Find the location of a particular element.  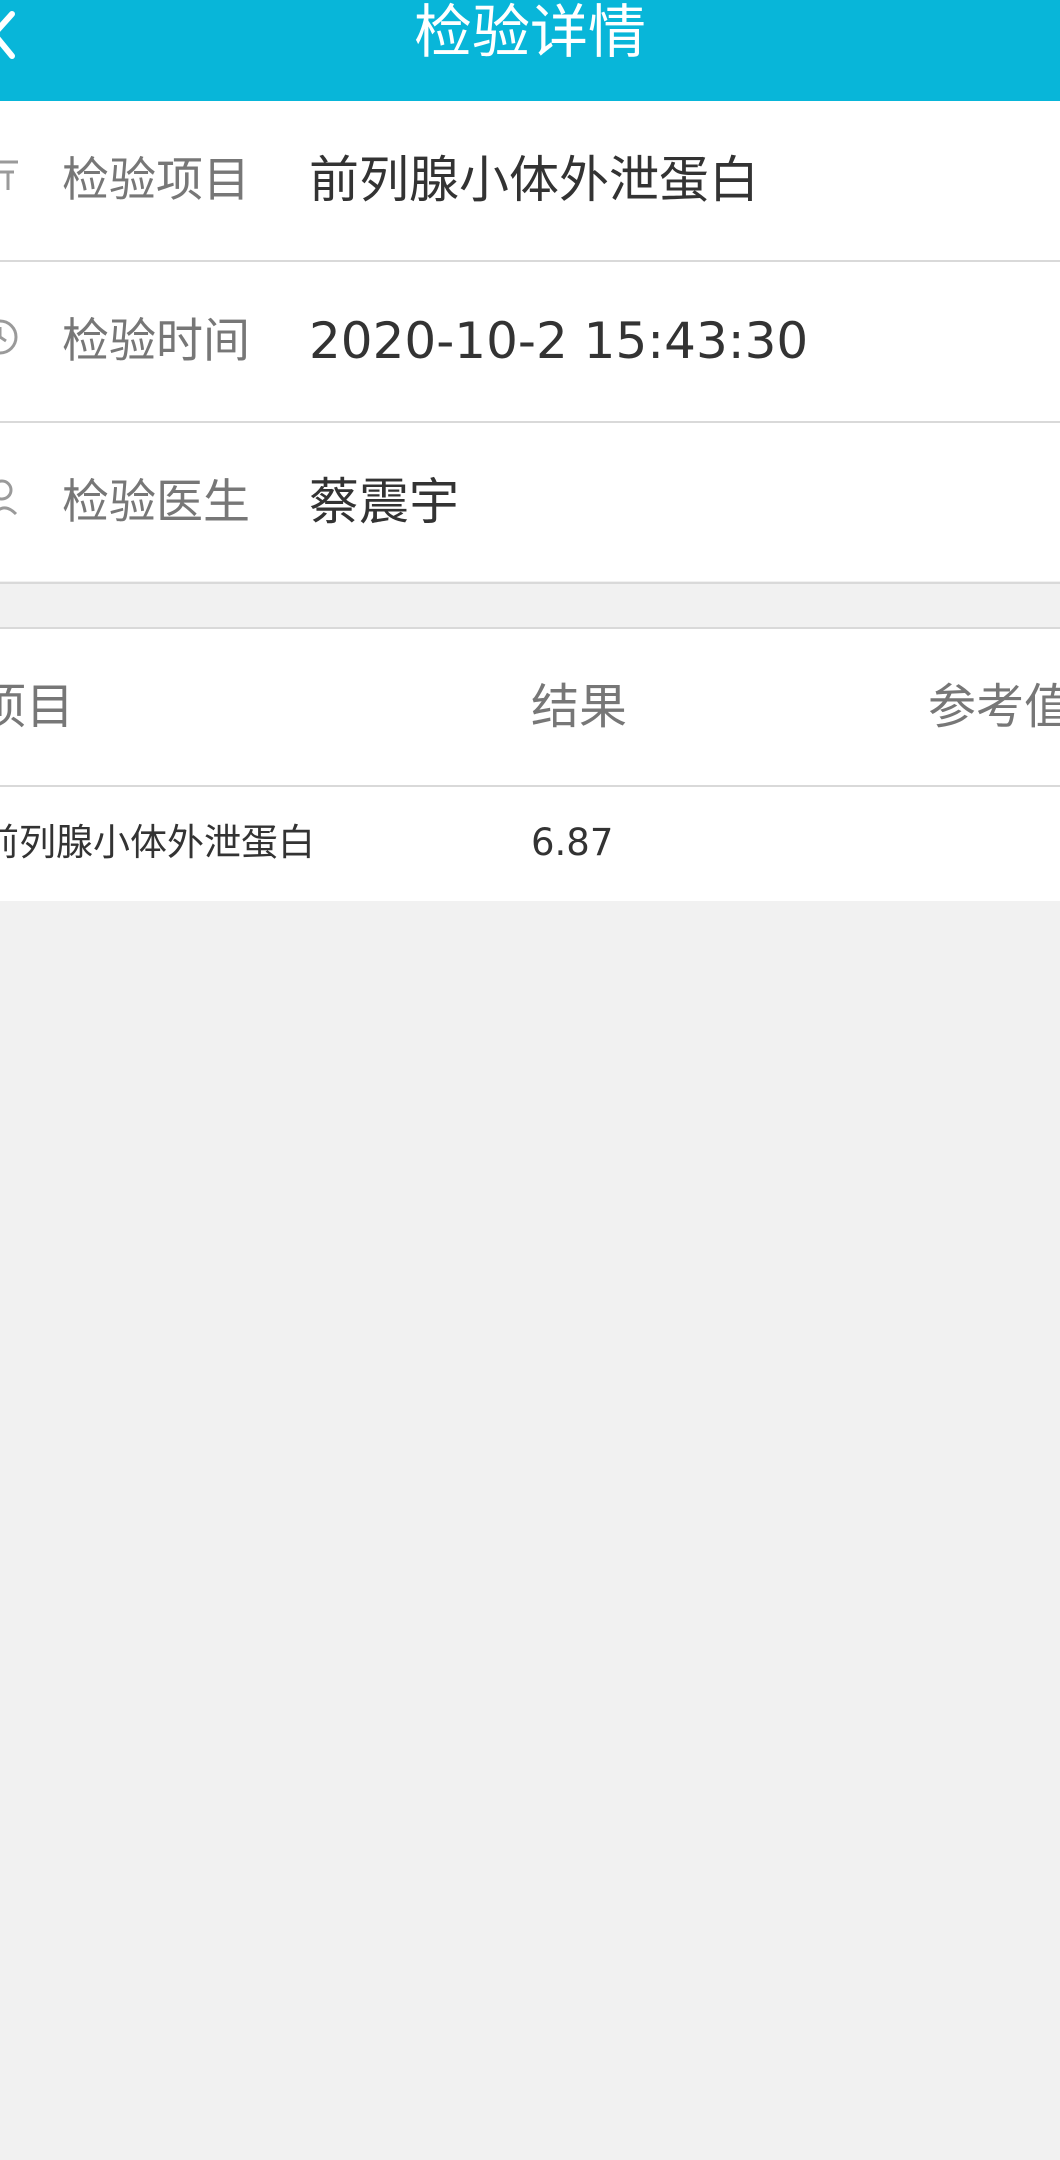

cell-result: 6.87 is located at coordinates (572, 842).